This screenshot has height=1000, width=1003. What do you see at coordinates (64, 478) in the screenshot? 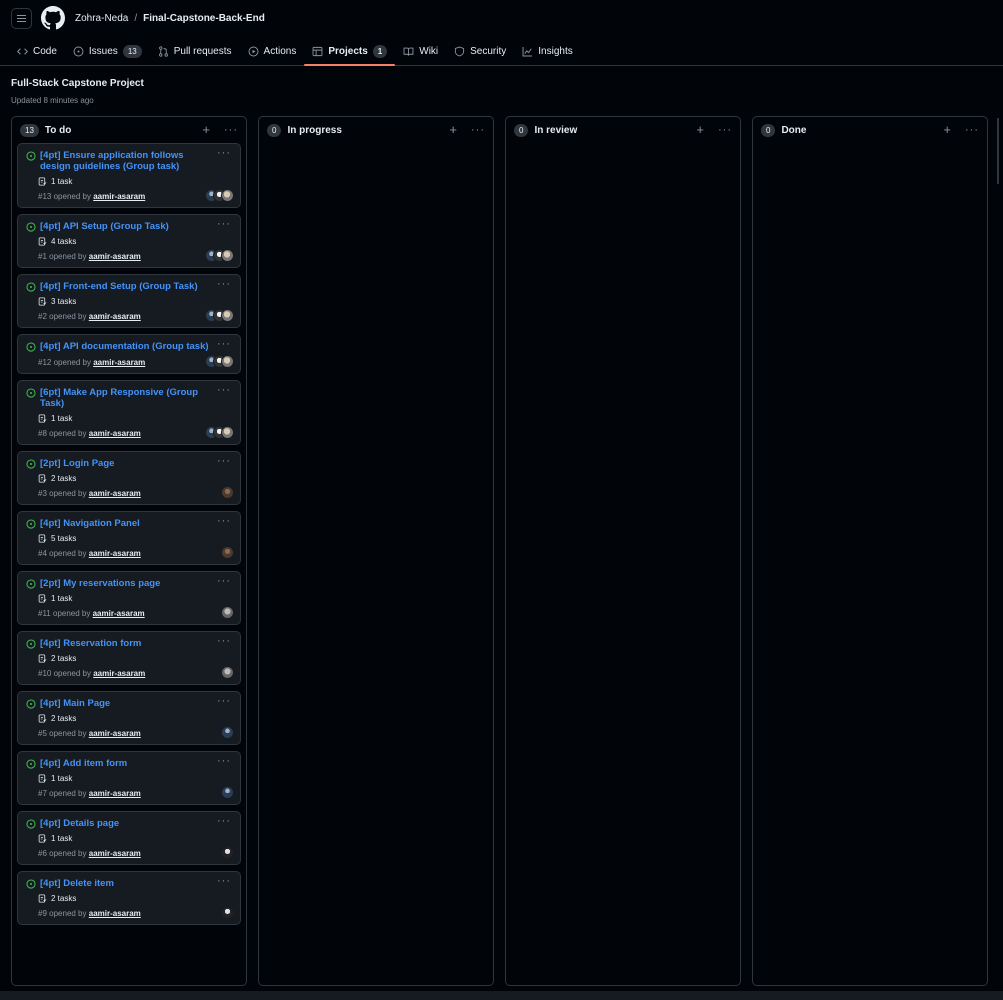
I see `task-count: 2 tasks` at bounding box center [64, 478].